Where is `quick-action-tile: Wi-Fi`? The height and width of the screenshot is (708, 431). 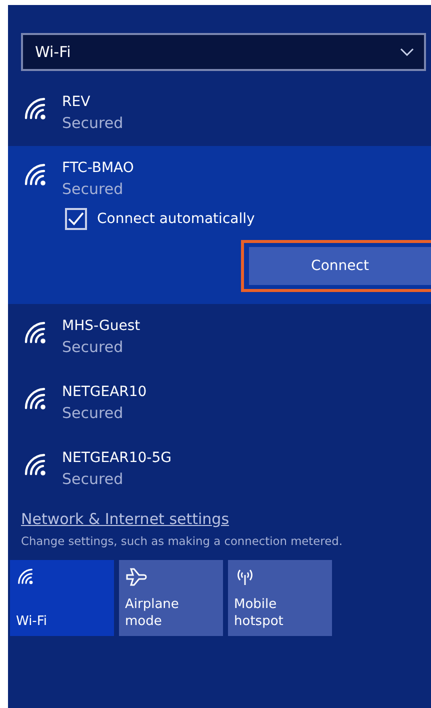 quick-action-tile: Wi-Fi is located at coordinates (62, 598).